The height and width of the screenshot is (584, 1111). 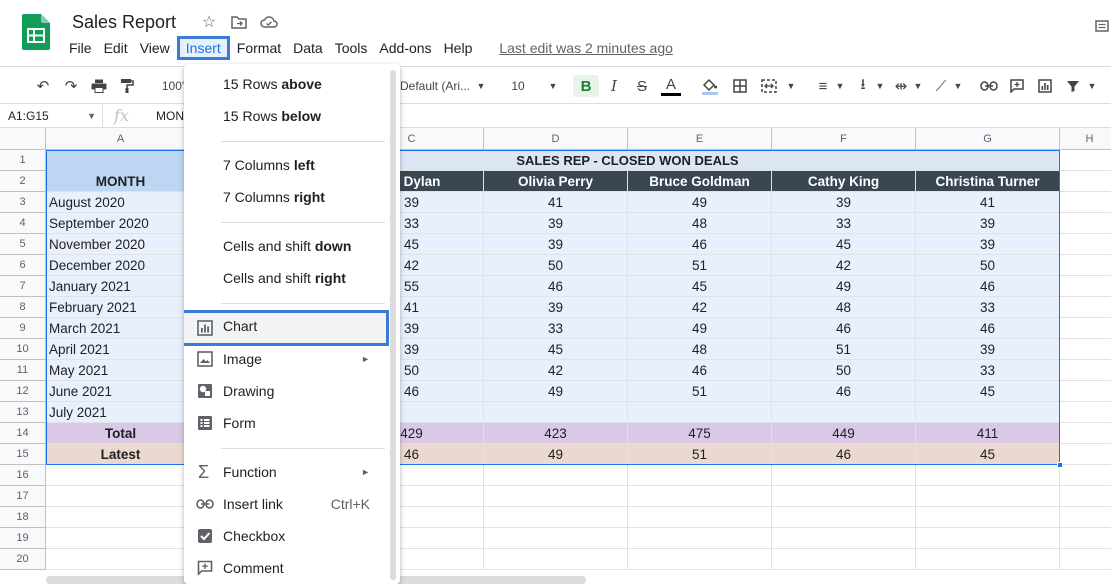 What do you see at coordinates (23, 160) in the screenshot?
I see `row-header: 1` at bounding box center [23, 160].